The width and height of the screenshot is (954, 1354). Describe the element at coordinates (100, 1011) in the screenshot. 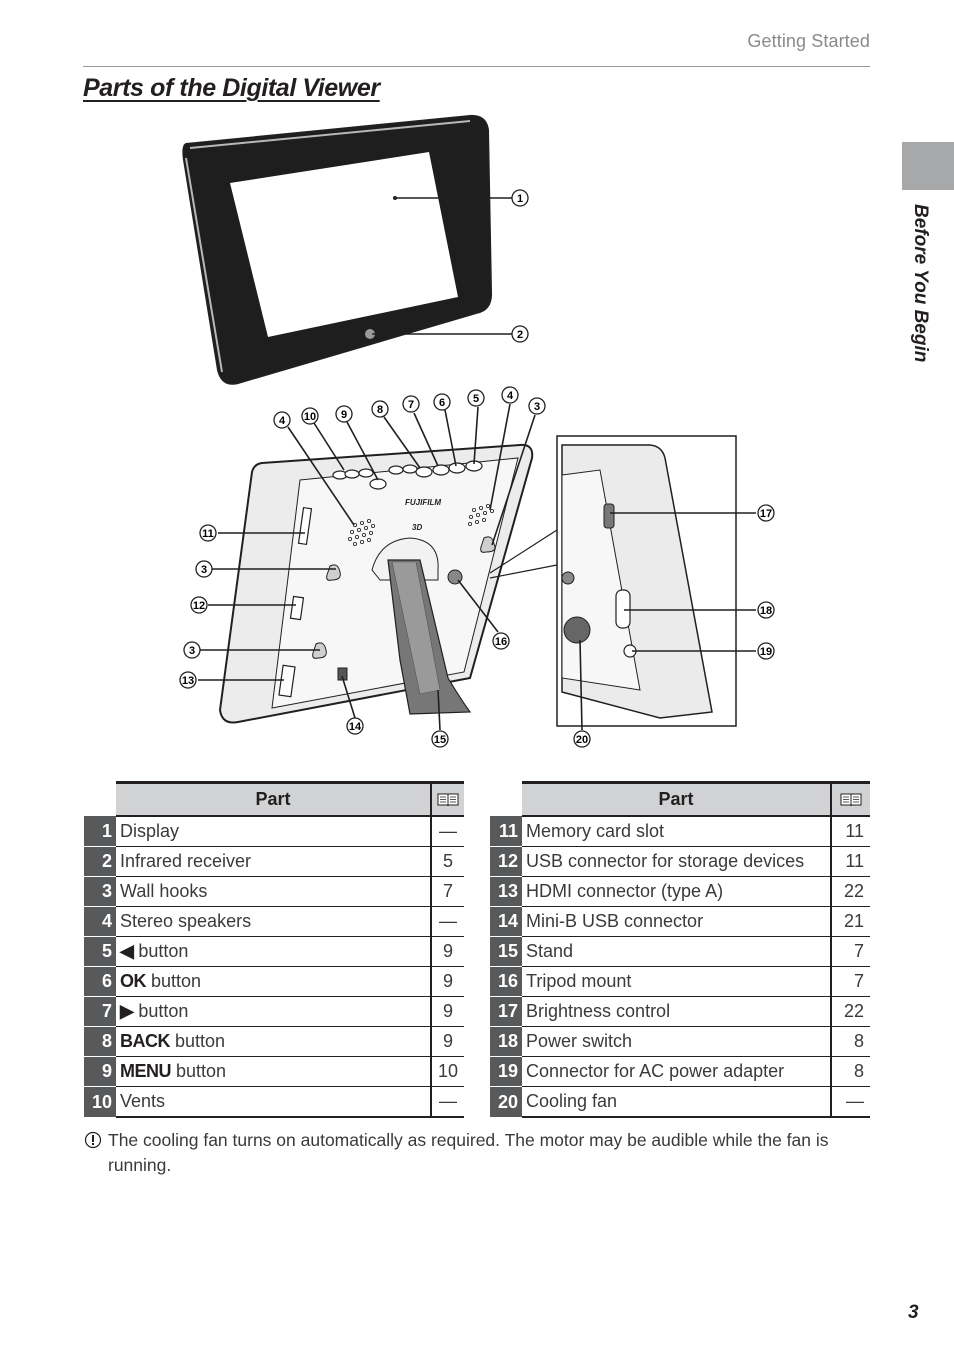

I see `row-number: 7` at that location.